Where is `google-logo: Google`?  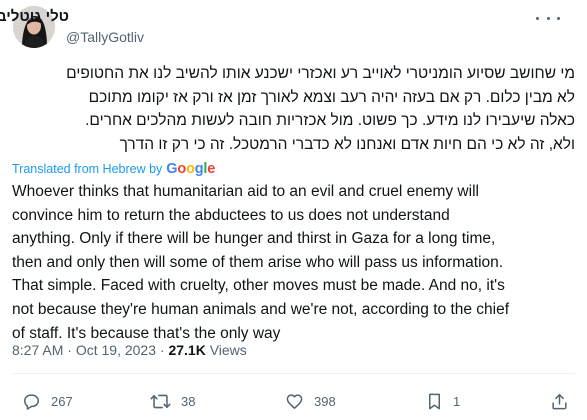 google-logo: Google is located at coordinates (190, 169).